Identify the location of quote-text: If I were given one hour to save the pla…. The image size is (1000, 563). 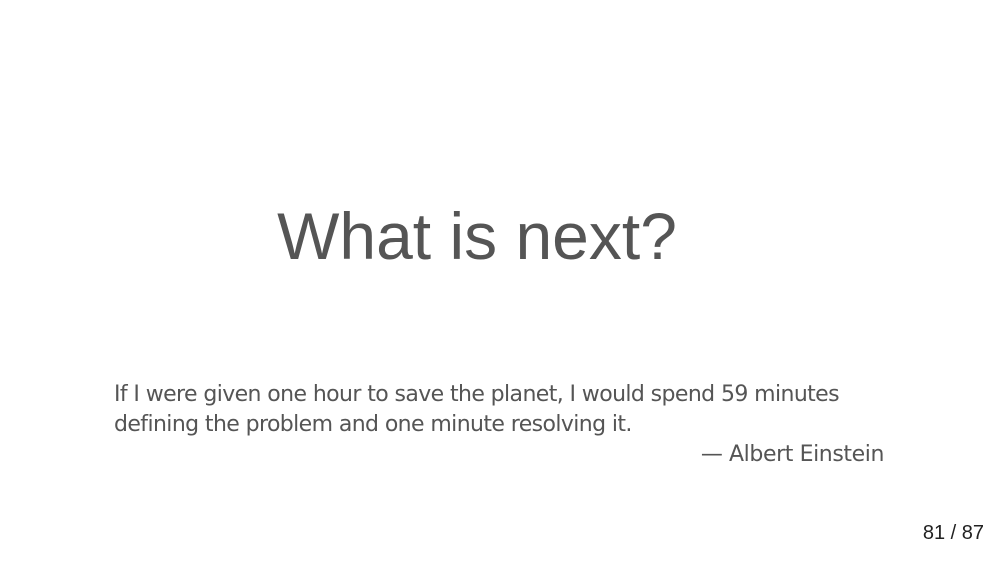
(477, 409).